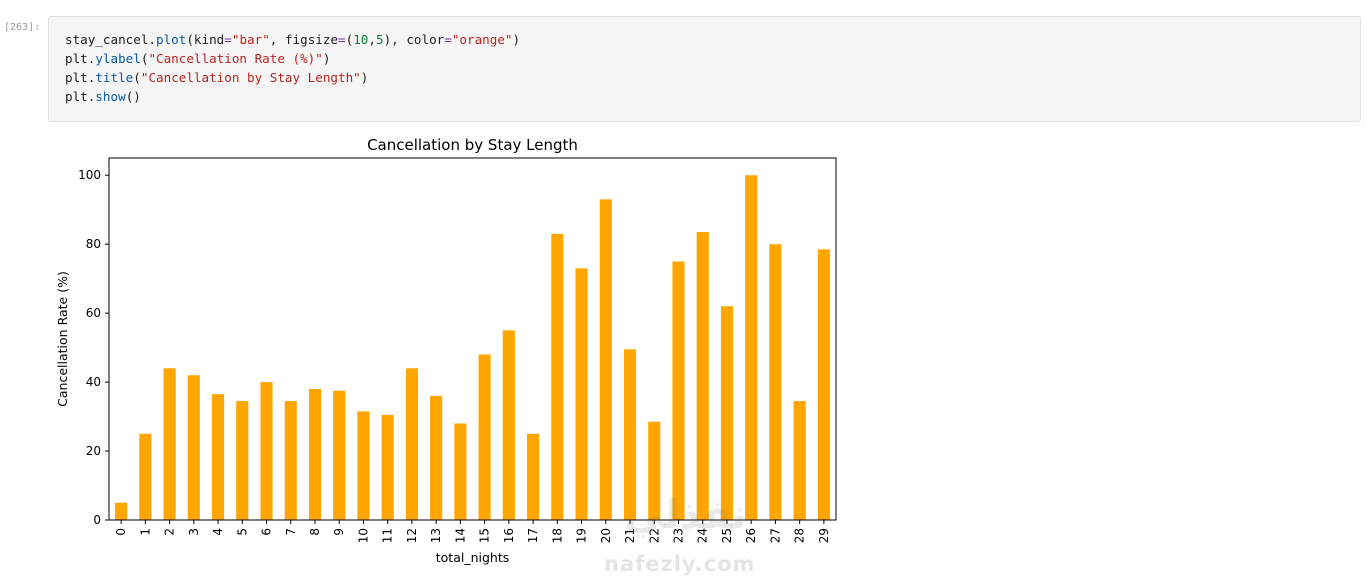 Image resolution: width=1367 pixels, height=582 pixels. What do you see at coordinates (292, 96) in the screenshot?
I see `code-line: plt.show()` at bounding box center [292, 96].